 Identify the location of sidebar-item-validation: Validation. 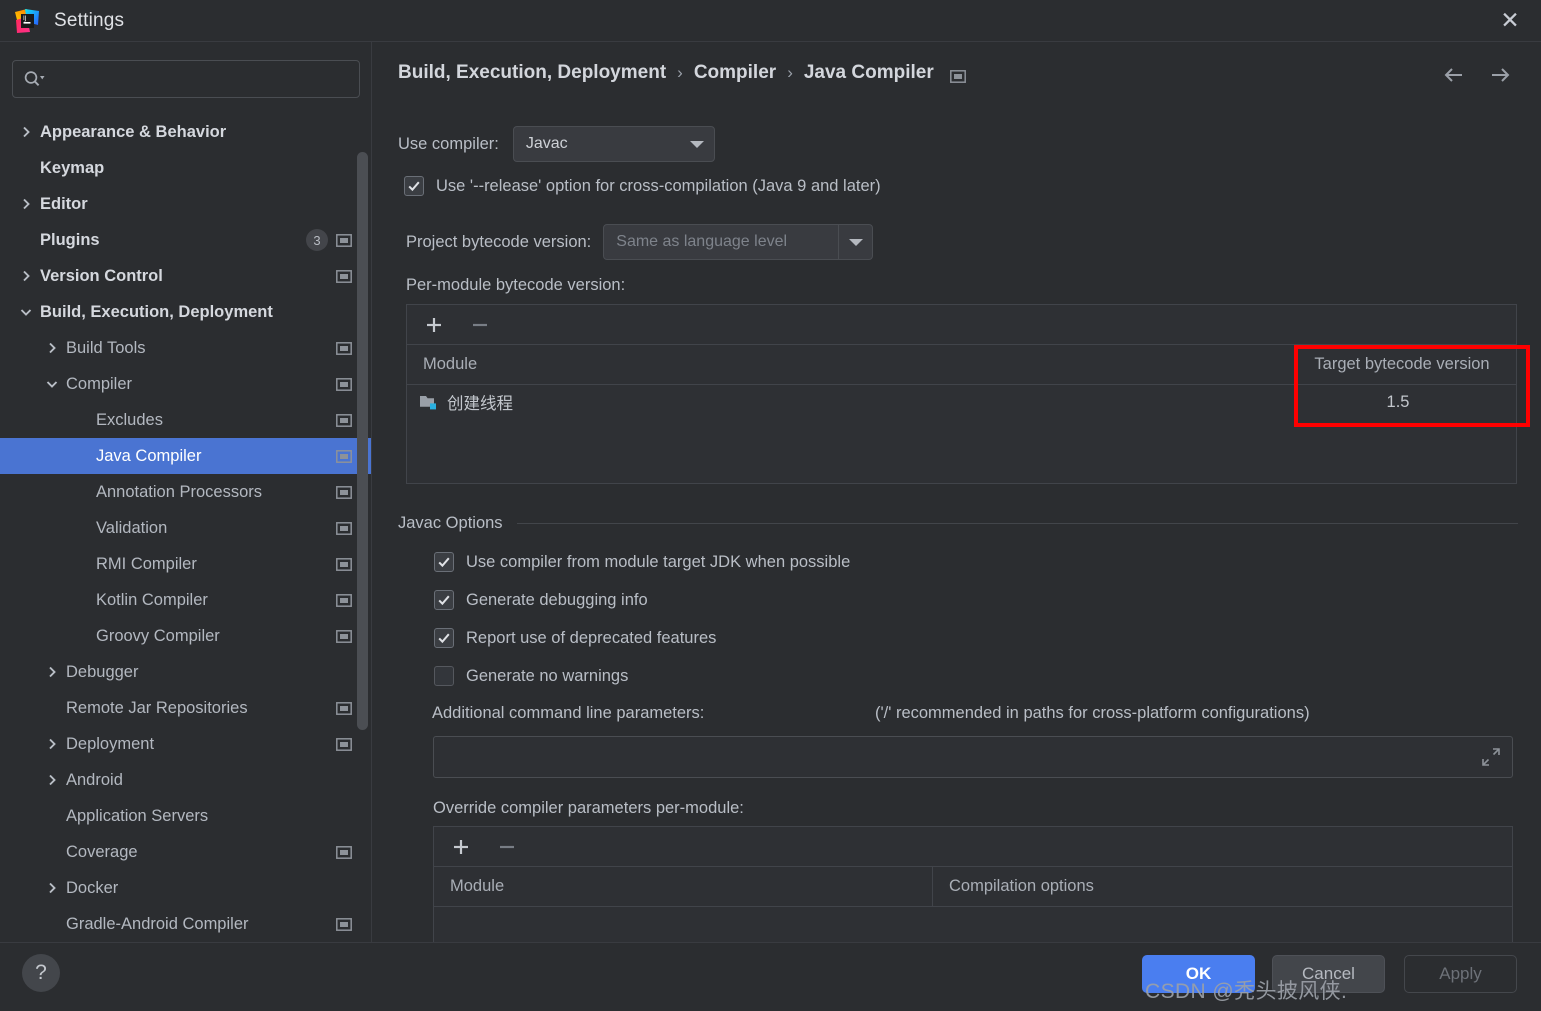
(186, 528).